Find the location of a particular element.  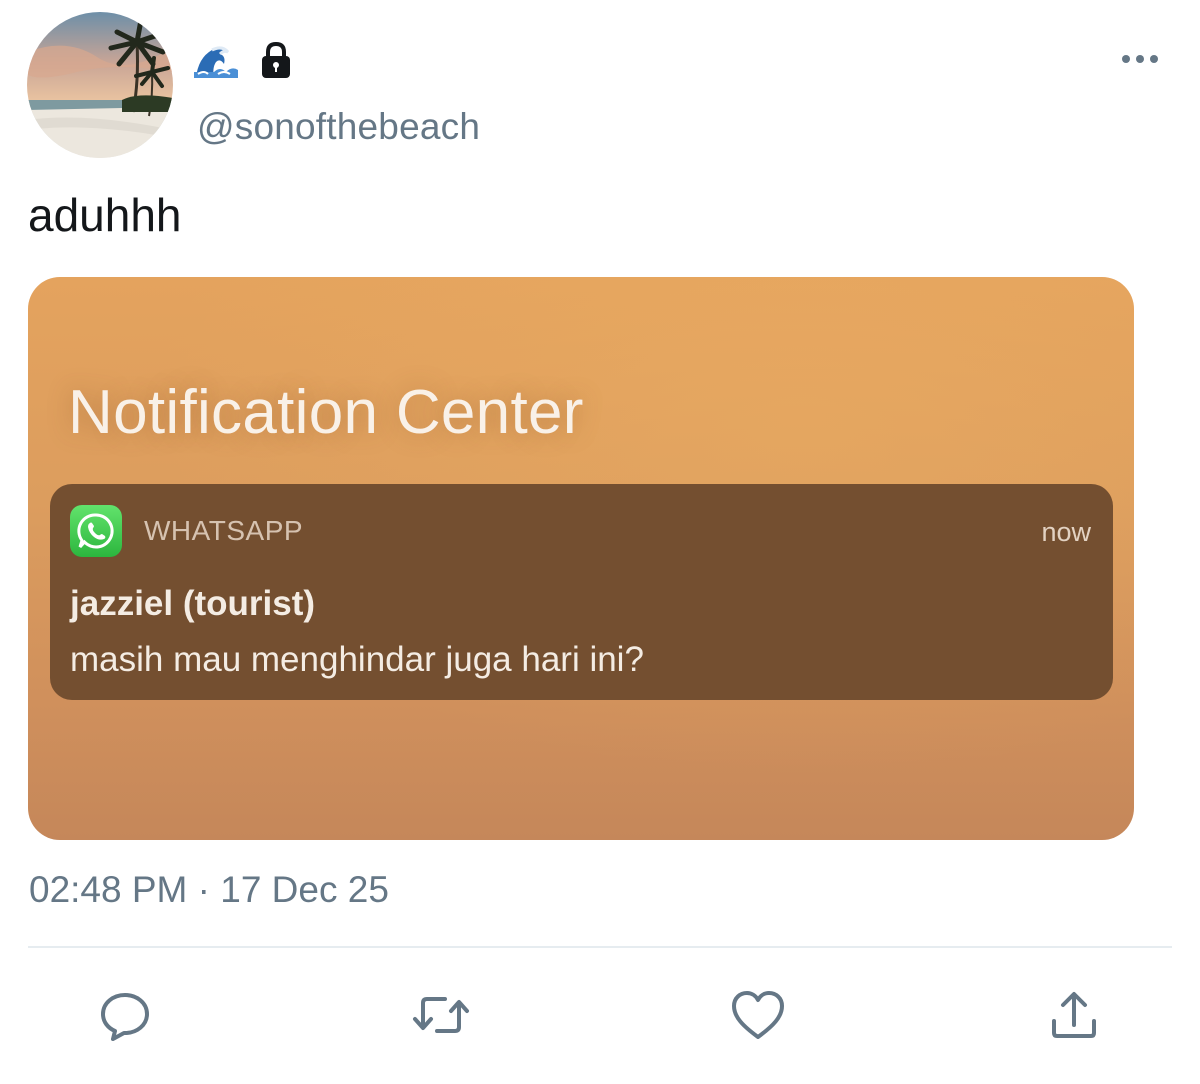

tweet-timestamp: 02:48 PM · 17 Dec 25 is located at coordinates (209, 890).